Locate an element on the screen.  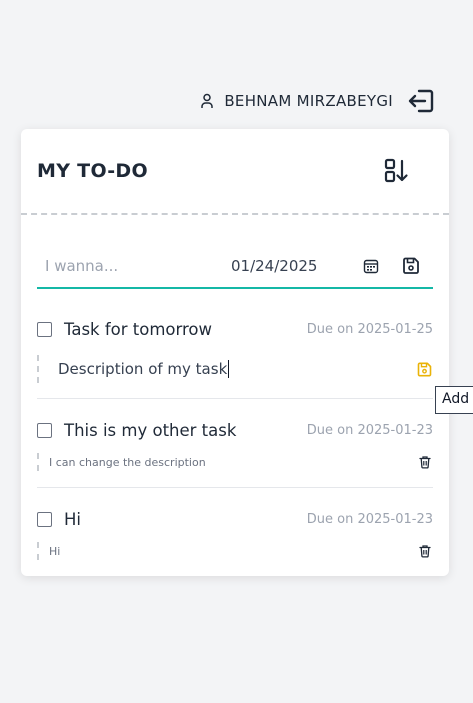
task-title: This is my other task is located at coordinates (185, 430).